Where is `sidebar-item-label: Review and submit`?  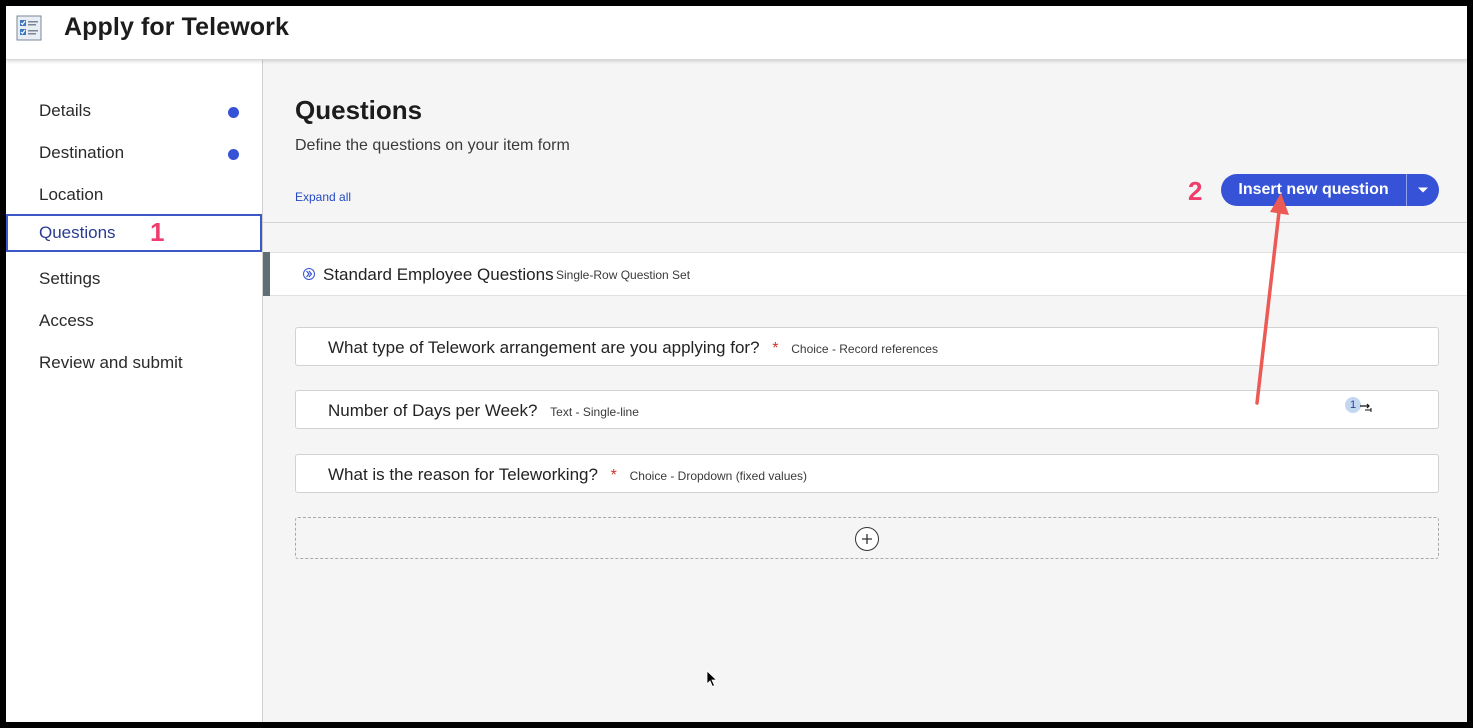
sidebar-item-label: Review and submit is located at coordinates (111, 362).